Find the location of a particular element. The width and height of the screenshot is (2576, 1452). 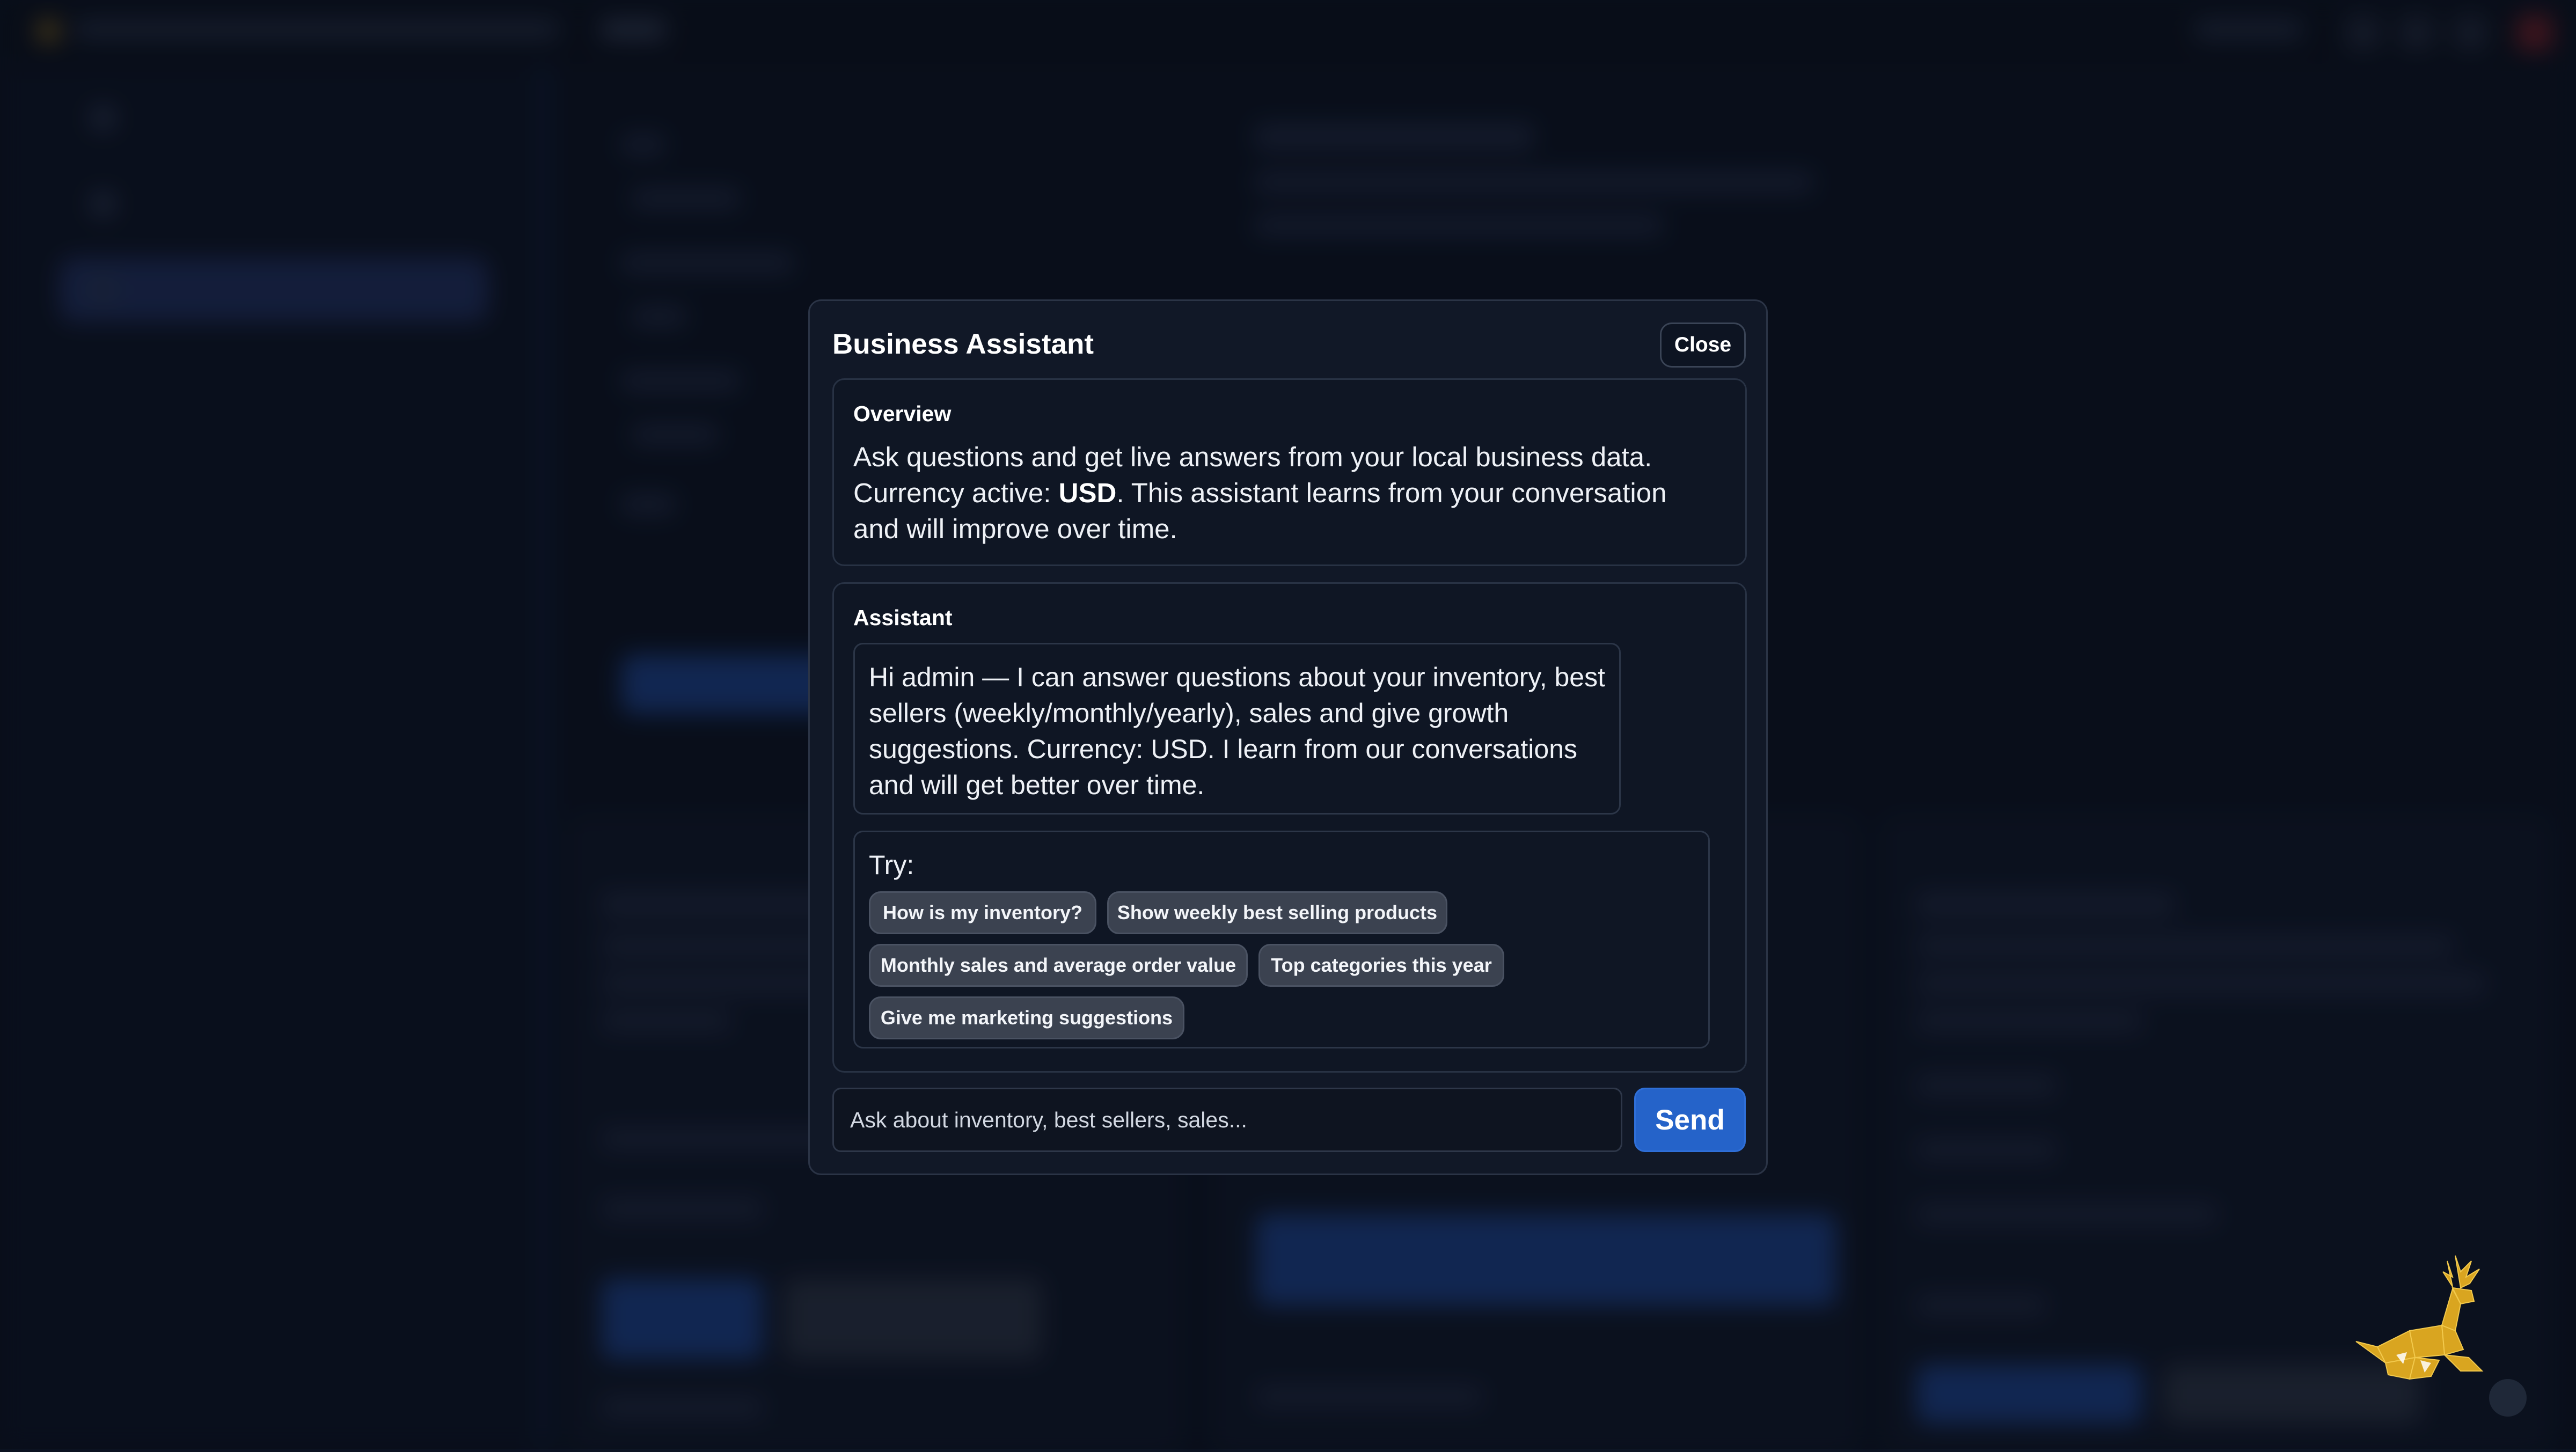

modal-title: Business Assistant is located at coordinates (963, 344).